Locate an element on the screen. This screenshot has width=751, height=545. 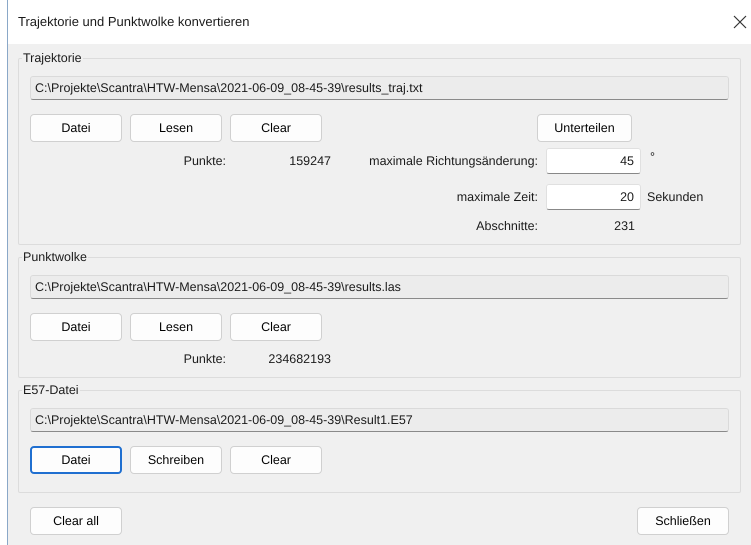
number-field: 45 is located at coordinates (593, 161).